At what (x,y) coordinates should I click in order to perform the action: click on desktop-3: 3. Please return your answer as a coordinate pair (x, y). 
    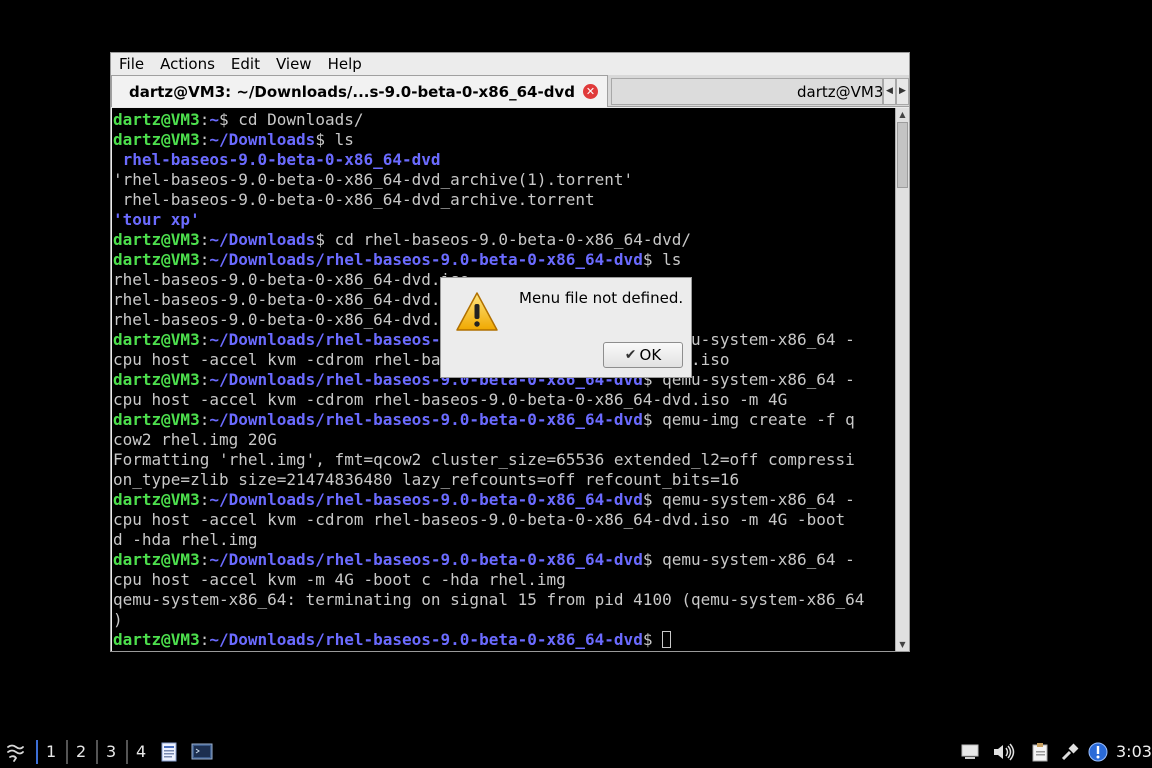
    Looking at the image, I should click on (109, 752).